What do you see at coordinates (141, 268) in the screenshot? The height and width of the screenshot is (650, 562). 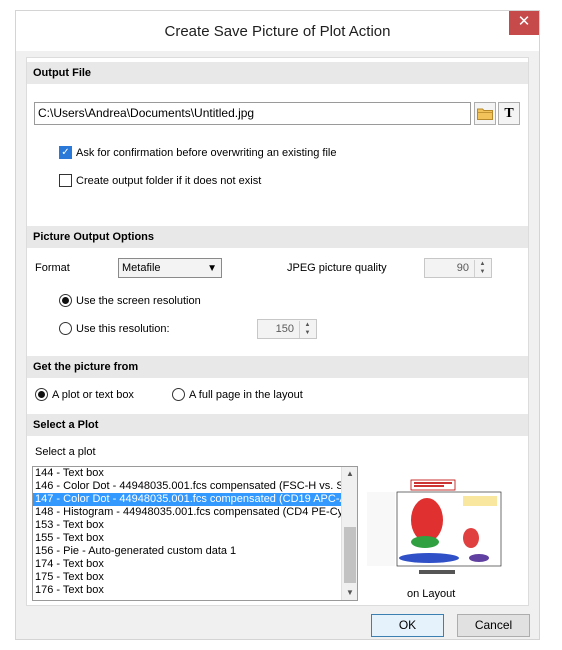 I see `format-value: Metafile` at bounding box center [141, 268].